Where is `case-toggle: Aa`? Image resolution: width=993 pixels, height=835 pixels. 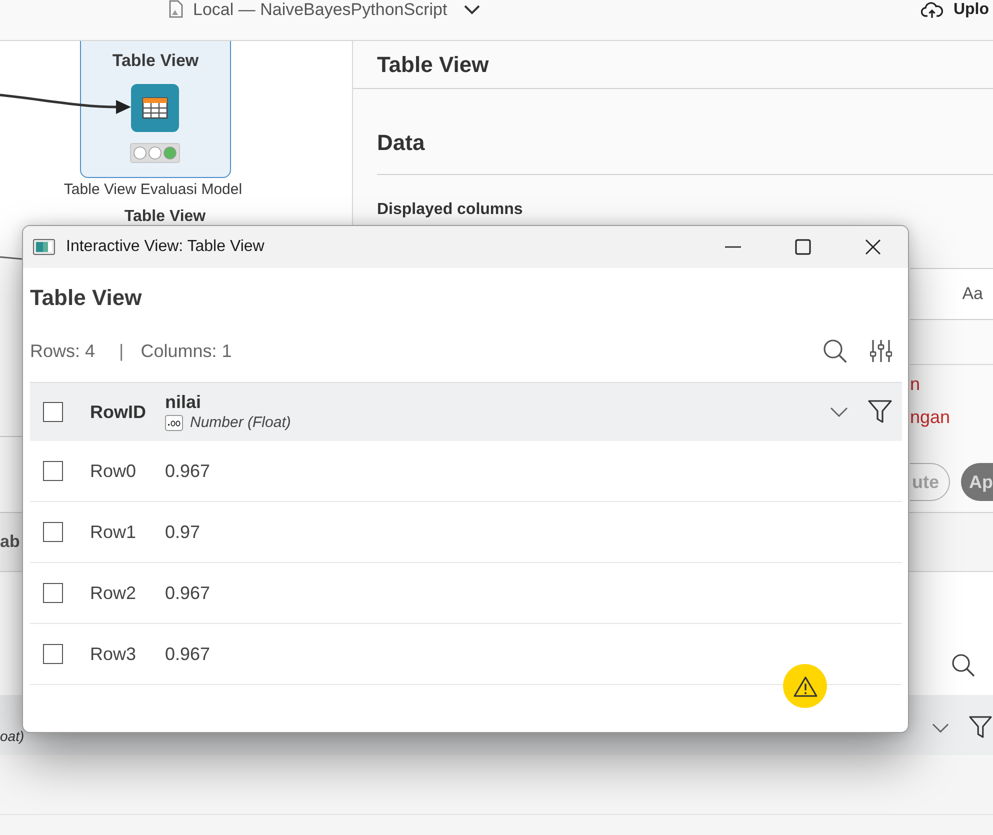
case-toggle: Aa is located at coordinates (977, 294).